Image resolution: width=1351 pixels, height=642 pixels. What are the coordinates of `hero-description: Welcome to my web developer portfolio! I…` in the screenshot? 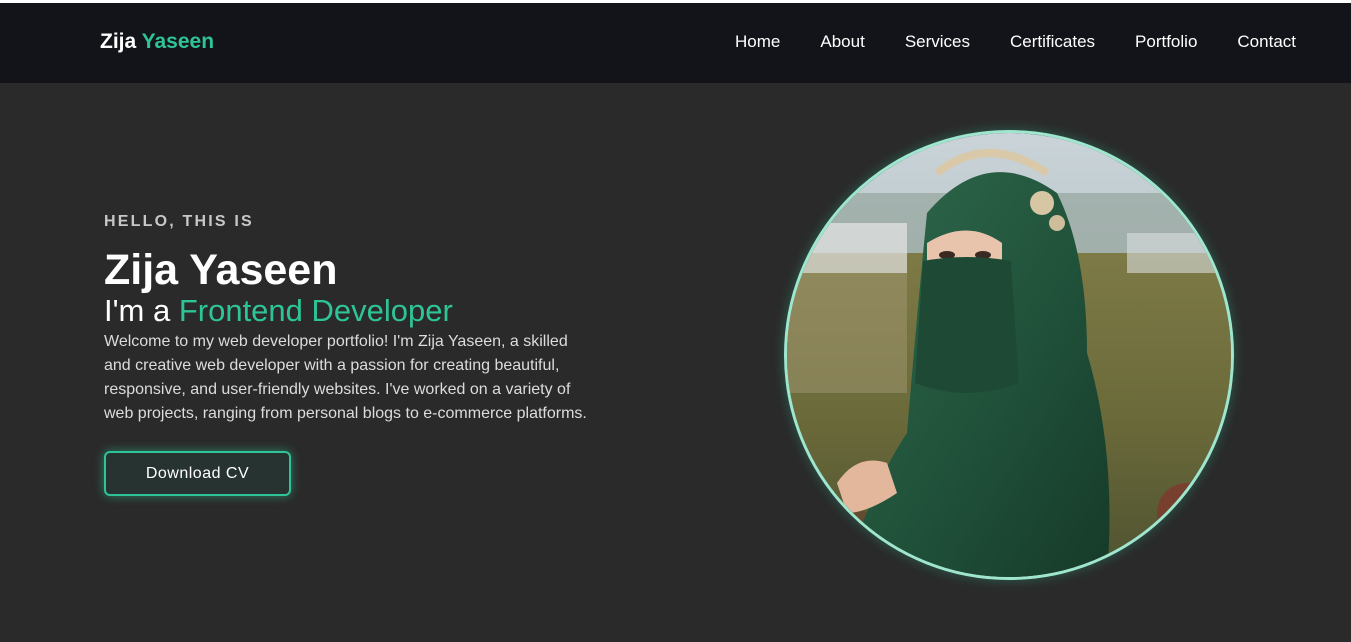 It's located at (345, 377).